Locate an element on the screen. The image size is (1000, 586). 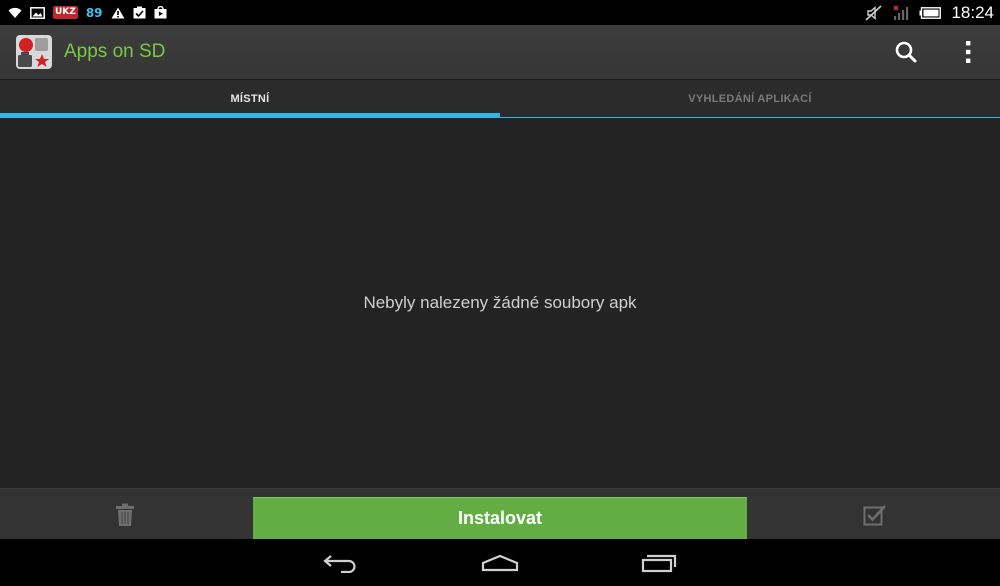
recents-button is located at coordinates (659, 562).